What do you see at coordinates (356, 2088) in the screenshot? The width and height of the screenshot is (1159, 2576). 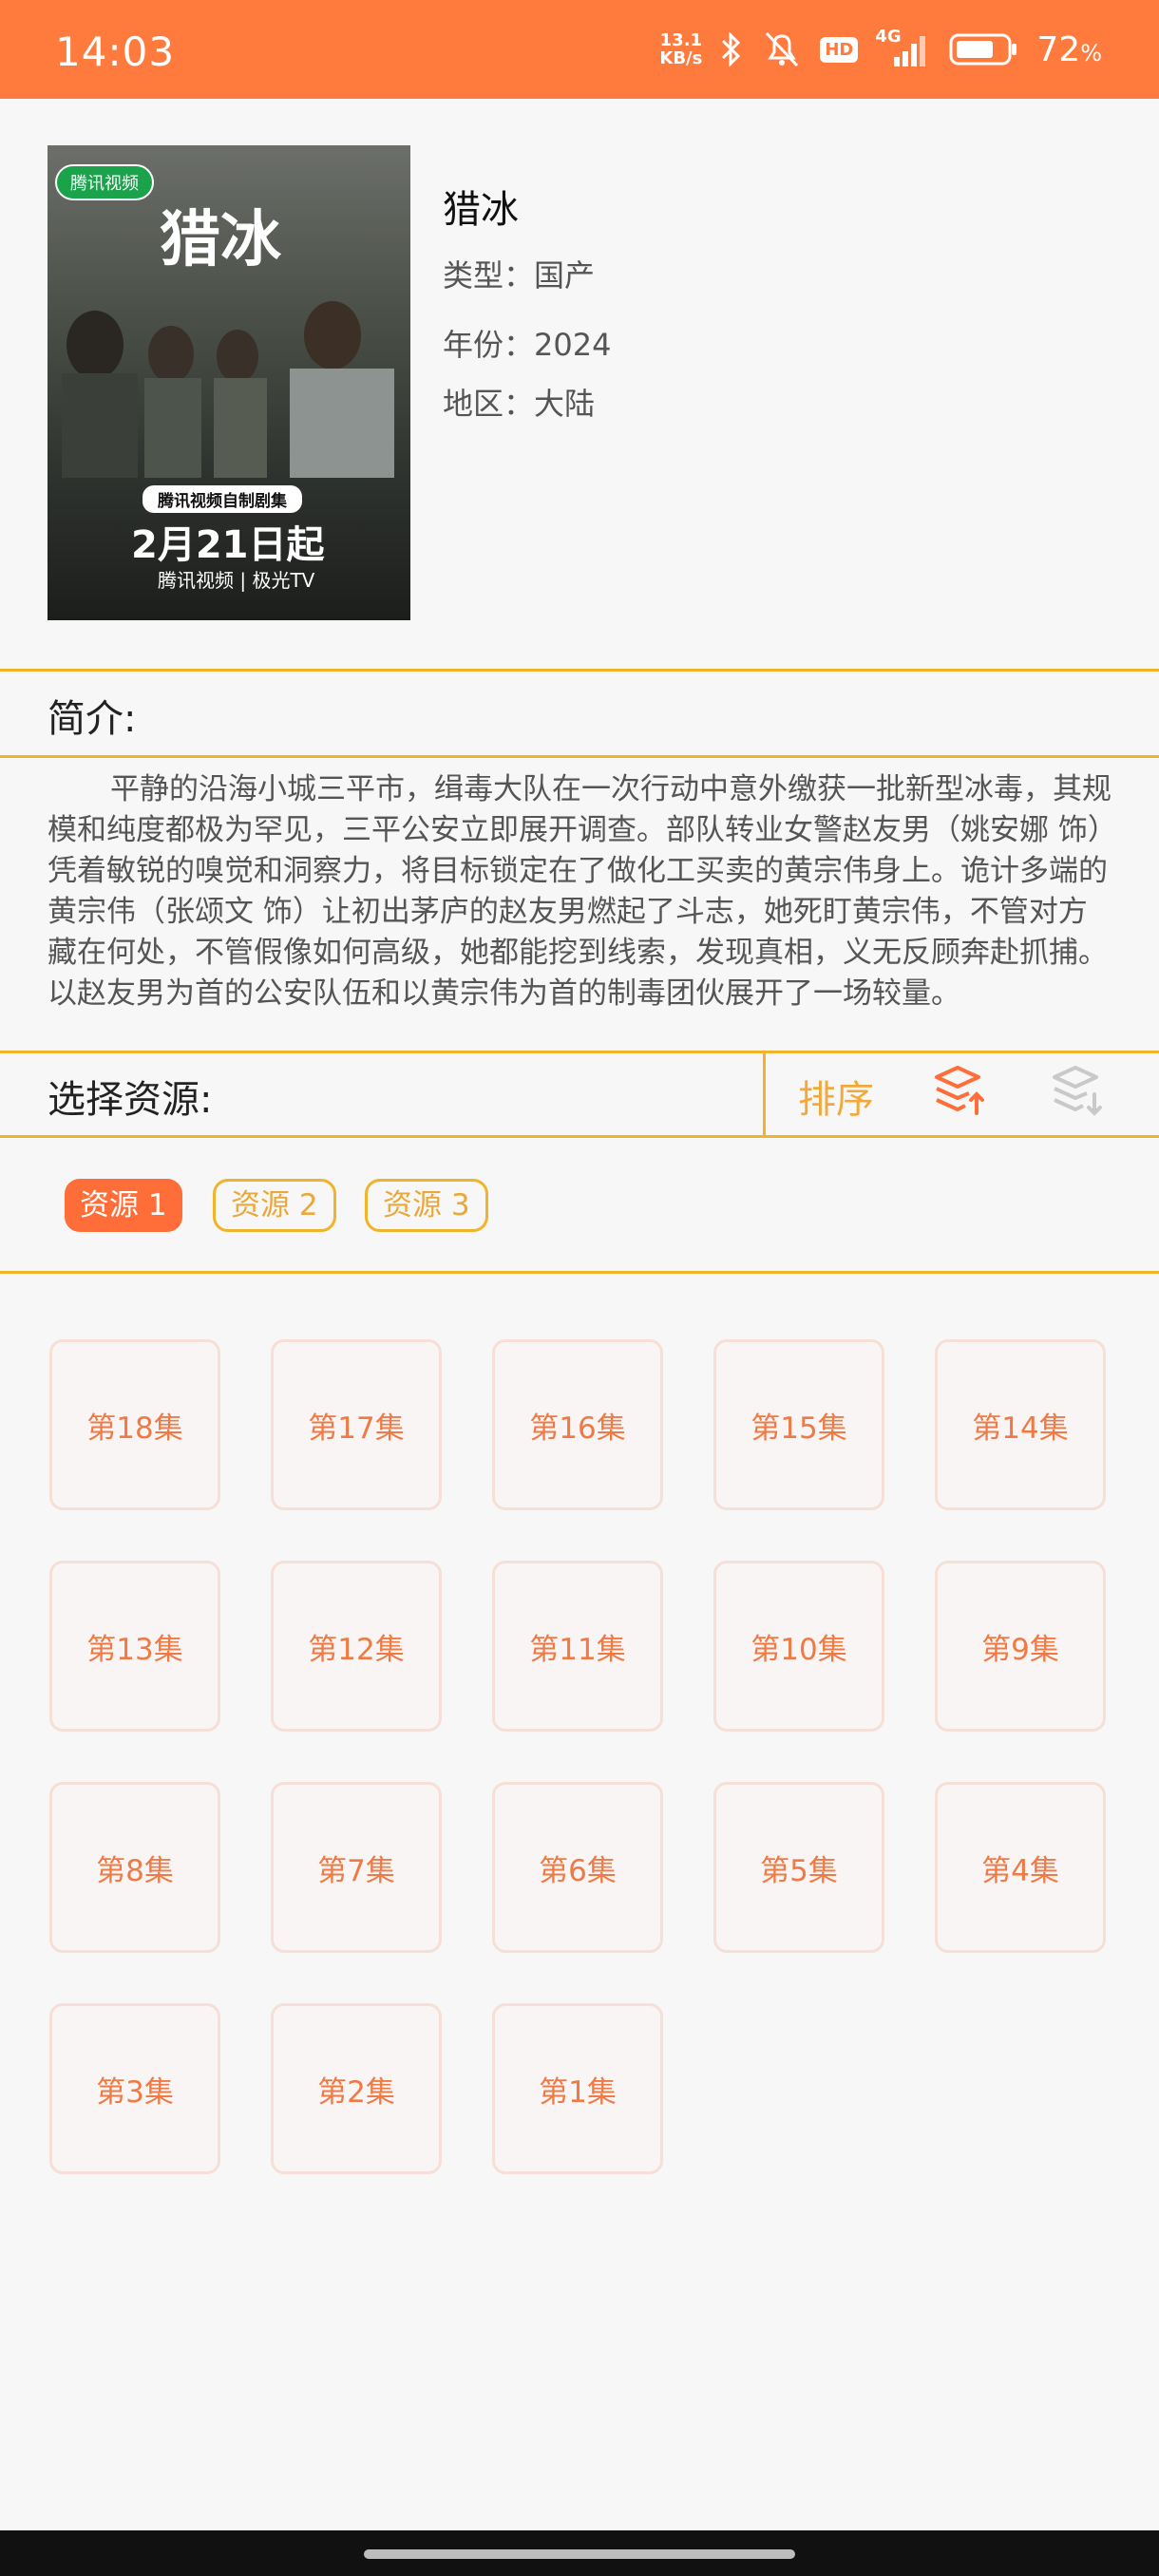 I see `episode-button: 第2集` at bounding box center [356, 2088].